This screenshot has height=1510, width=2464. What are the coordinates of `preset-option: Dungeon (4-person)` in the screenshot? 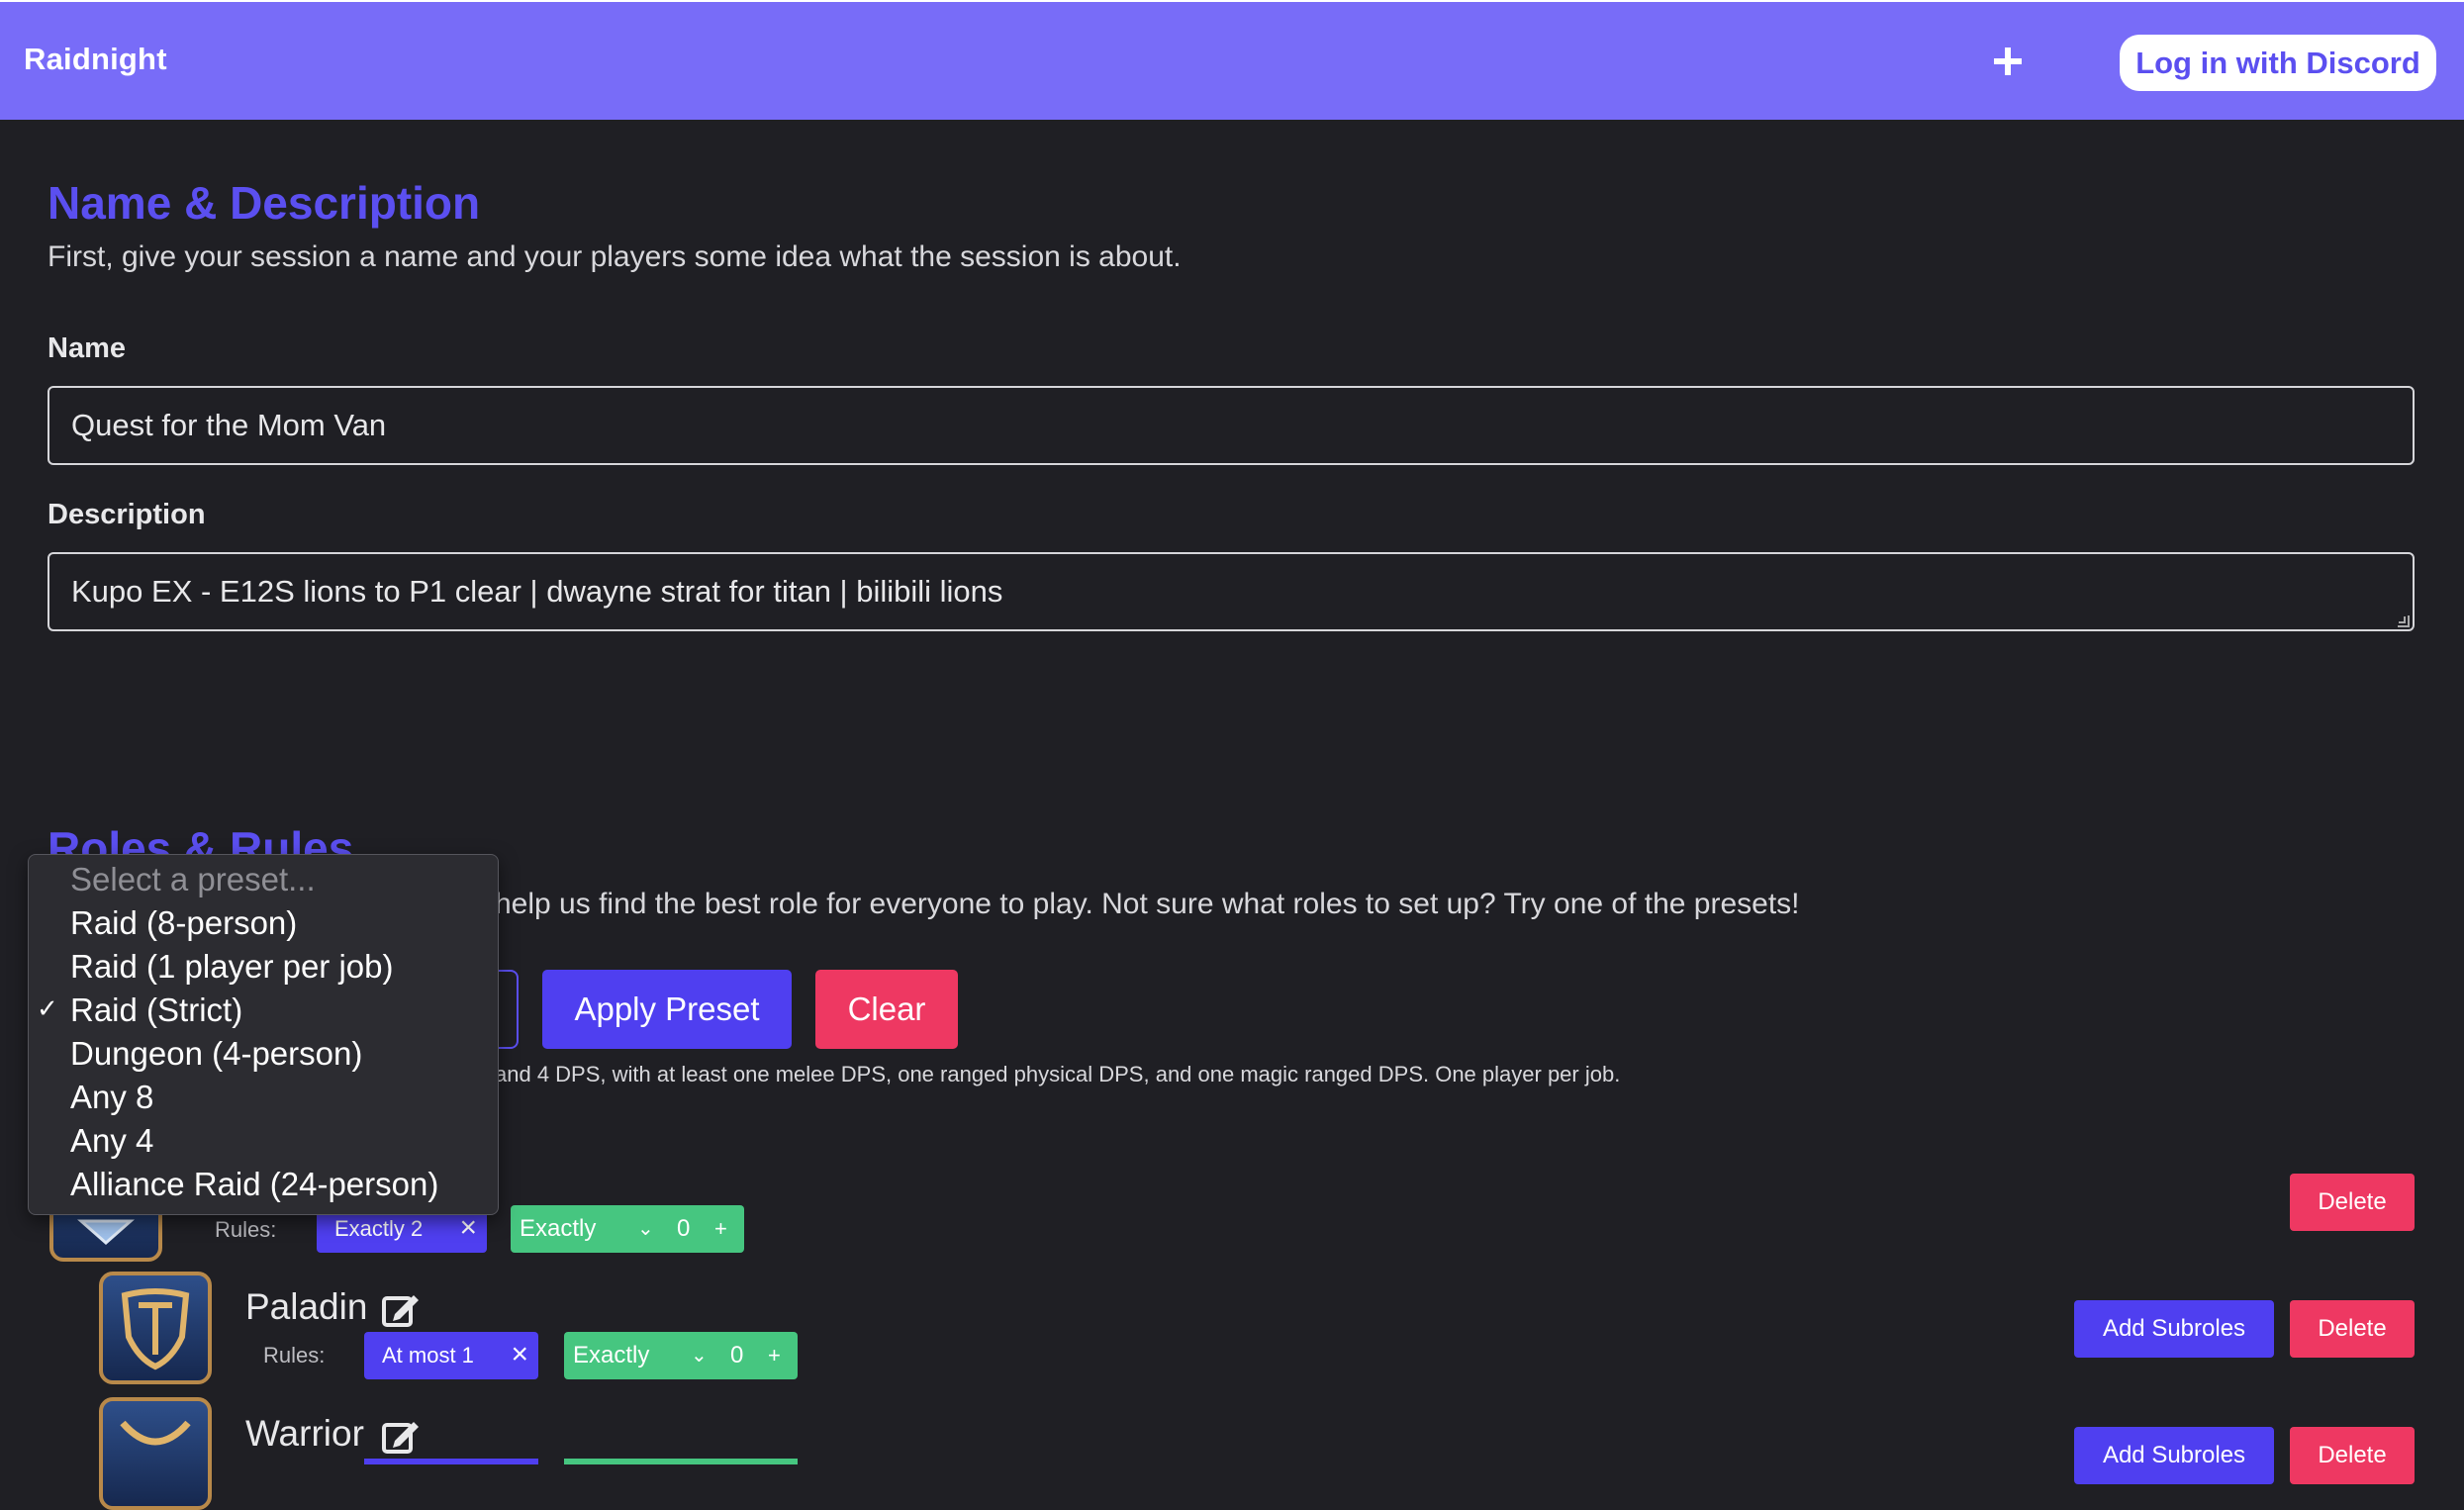 It's located at (216, 1054).